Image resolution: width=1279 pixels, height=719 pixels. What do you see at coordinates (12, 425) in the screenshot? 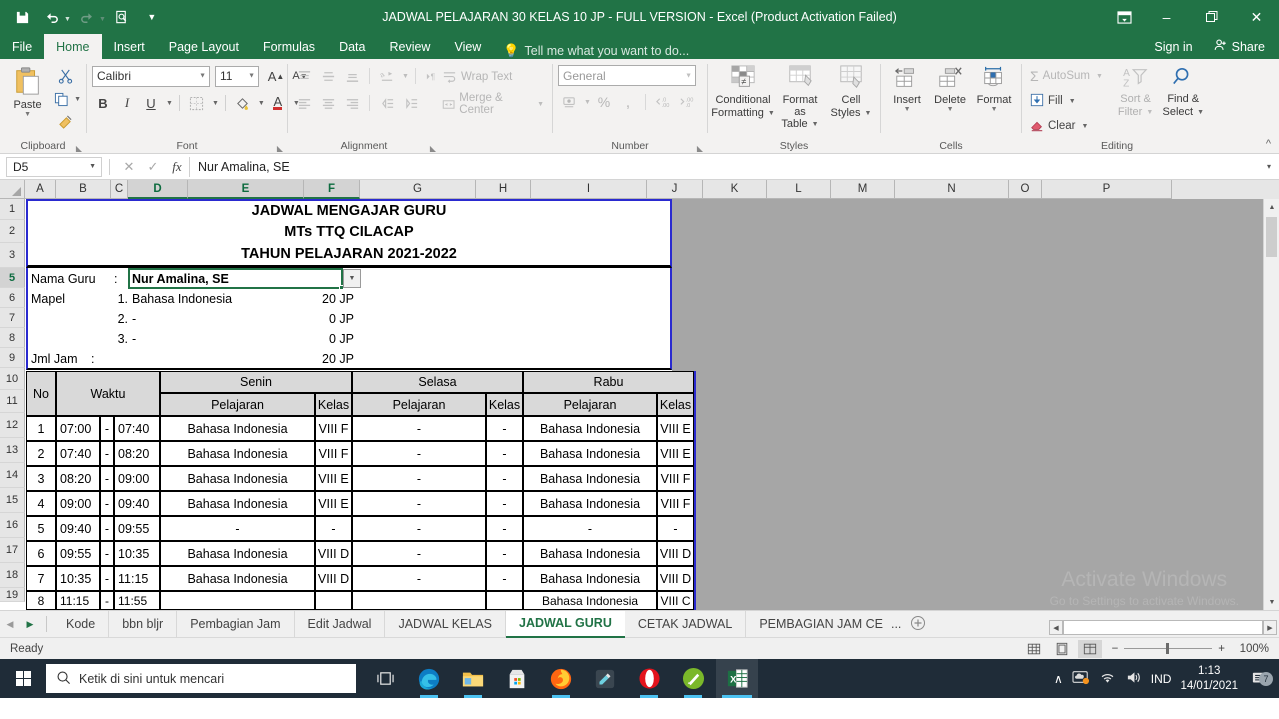
I see `row-header-12: 12` at bounding box center [12, 425].